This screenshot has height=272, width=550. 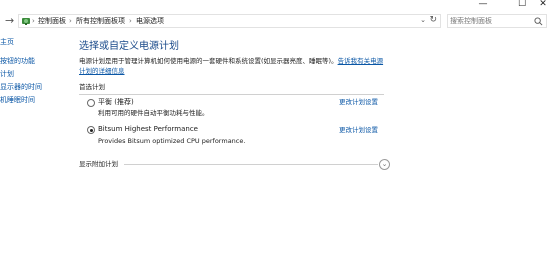 I want to click on sidebar-item-power-buttons: 按钮的功能, so click(x=17, y=61).